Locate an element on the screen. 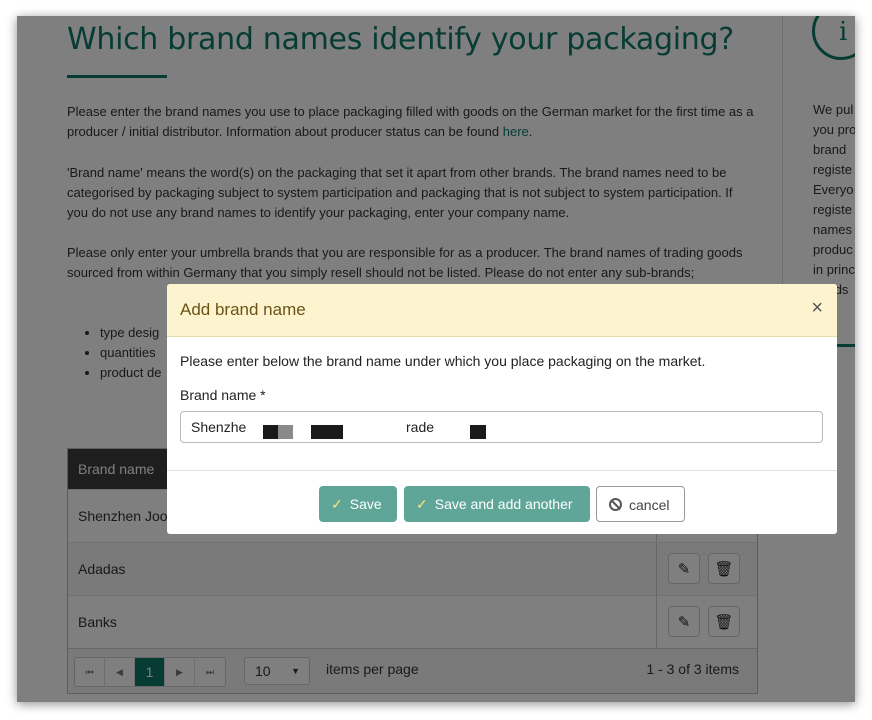 This screenshot has height=720, width=872. dialog-title: Add brand name is located at coordinates (243, 309).